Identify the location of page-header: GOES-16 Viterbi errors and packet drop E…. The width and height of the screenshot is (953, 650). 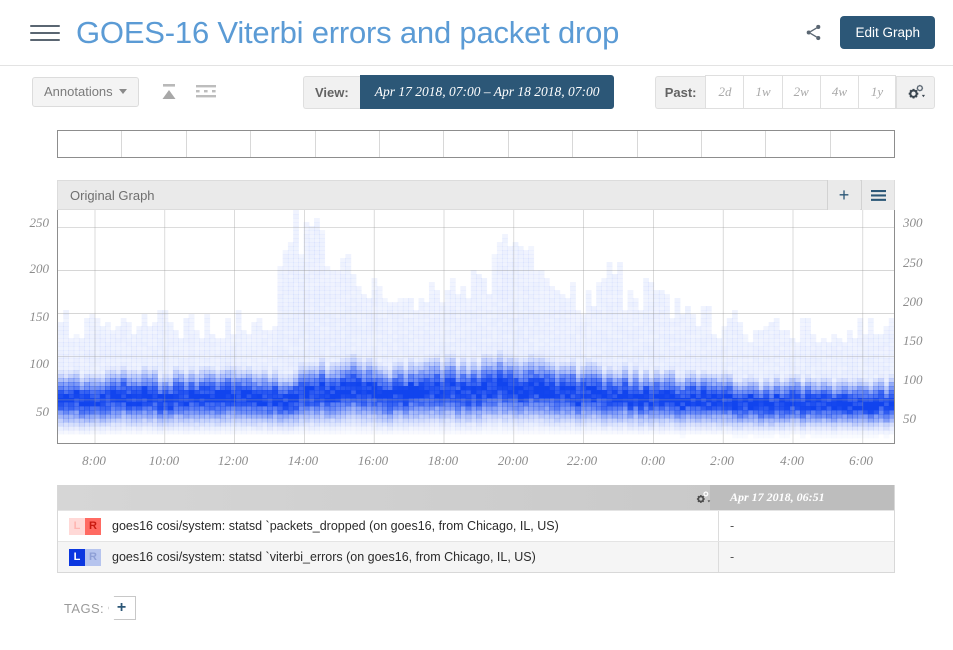
(476, 33).